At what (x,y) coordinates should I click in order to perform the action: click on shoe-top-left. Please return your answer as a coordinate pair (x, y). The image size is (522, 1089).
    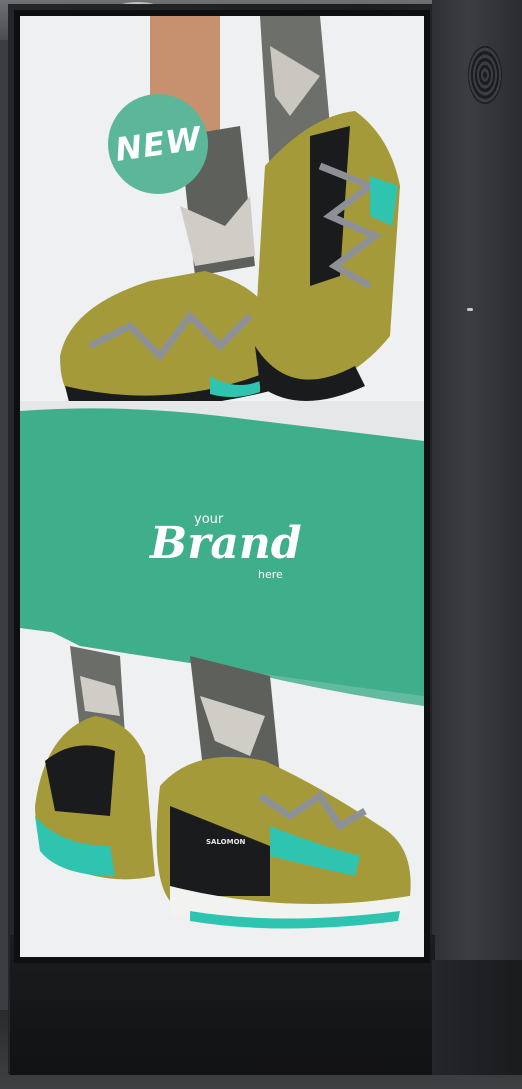
    Looking at the image, I should click on (165, 336).